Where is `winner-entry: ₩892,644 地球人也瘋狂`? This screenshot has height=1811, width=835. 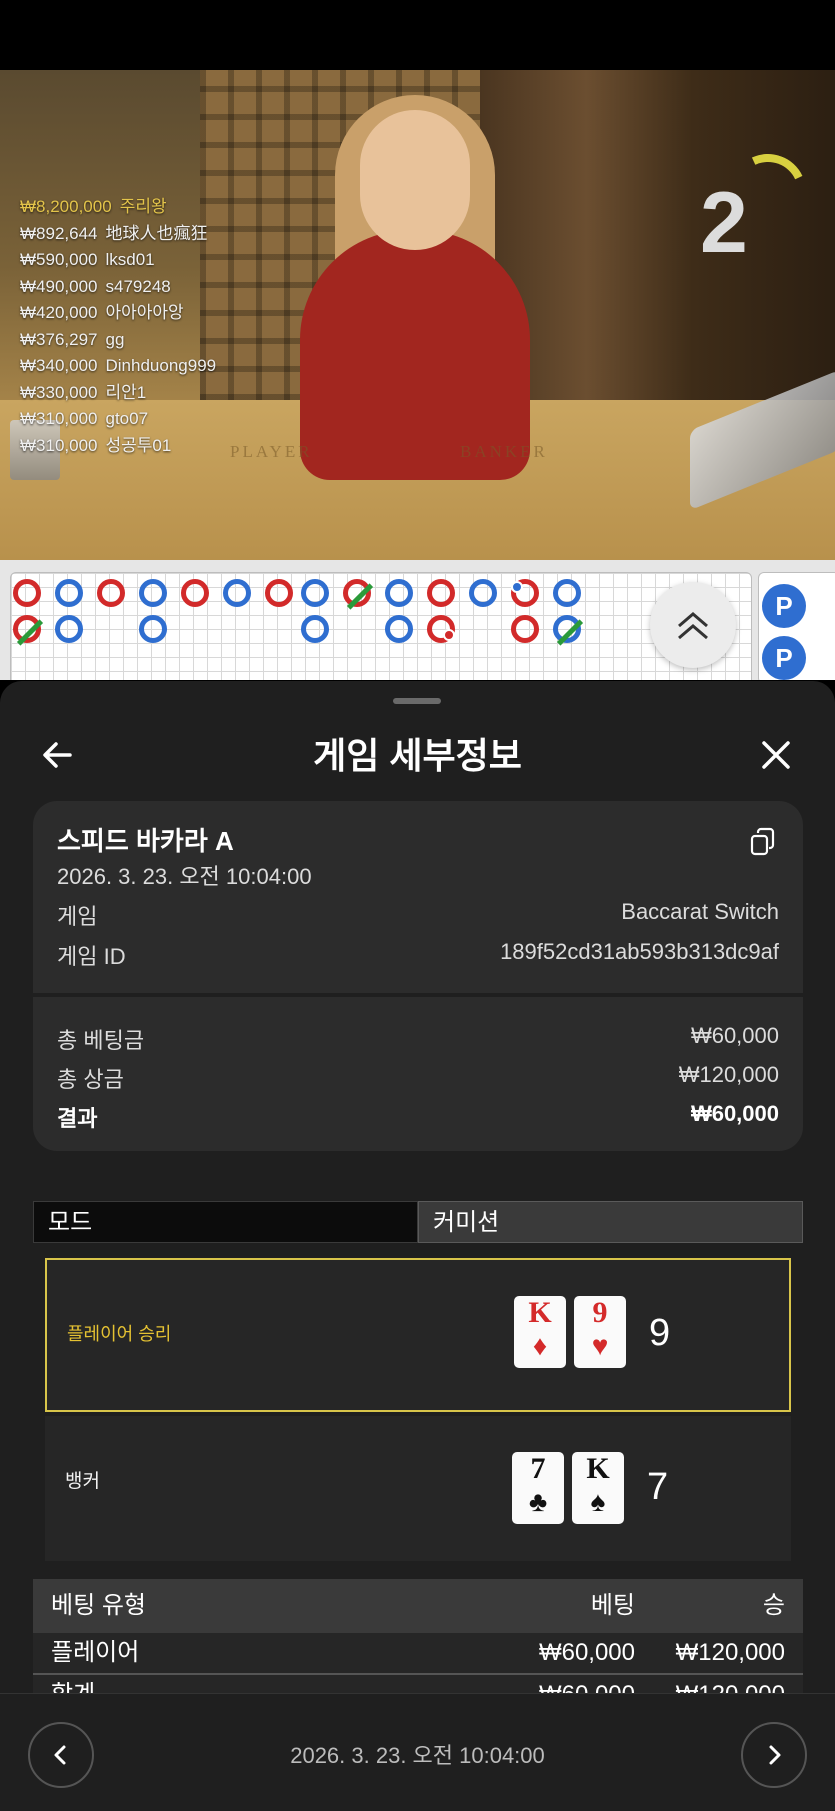
winner-entry: ₩892,644 地球人也瘋狂 is located at coordinates (114, 233).